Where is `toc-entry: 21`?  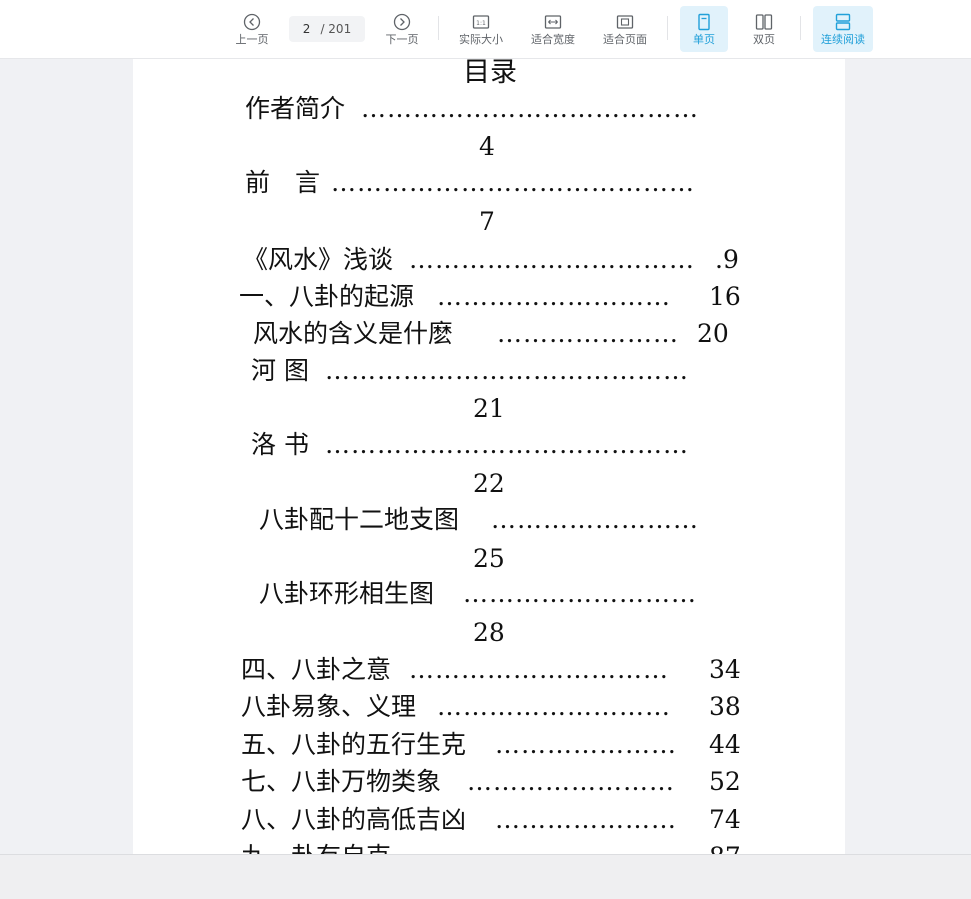
toc-entry: 21 is located at coordinates (489, 409).